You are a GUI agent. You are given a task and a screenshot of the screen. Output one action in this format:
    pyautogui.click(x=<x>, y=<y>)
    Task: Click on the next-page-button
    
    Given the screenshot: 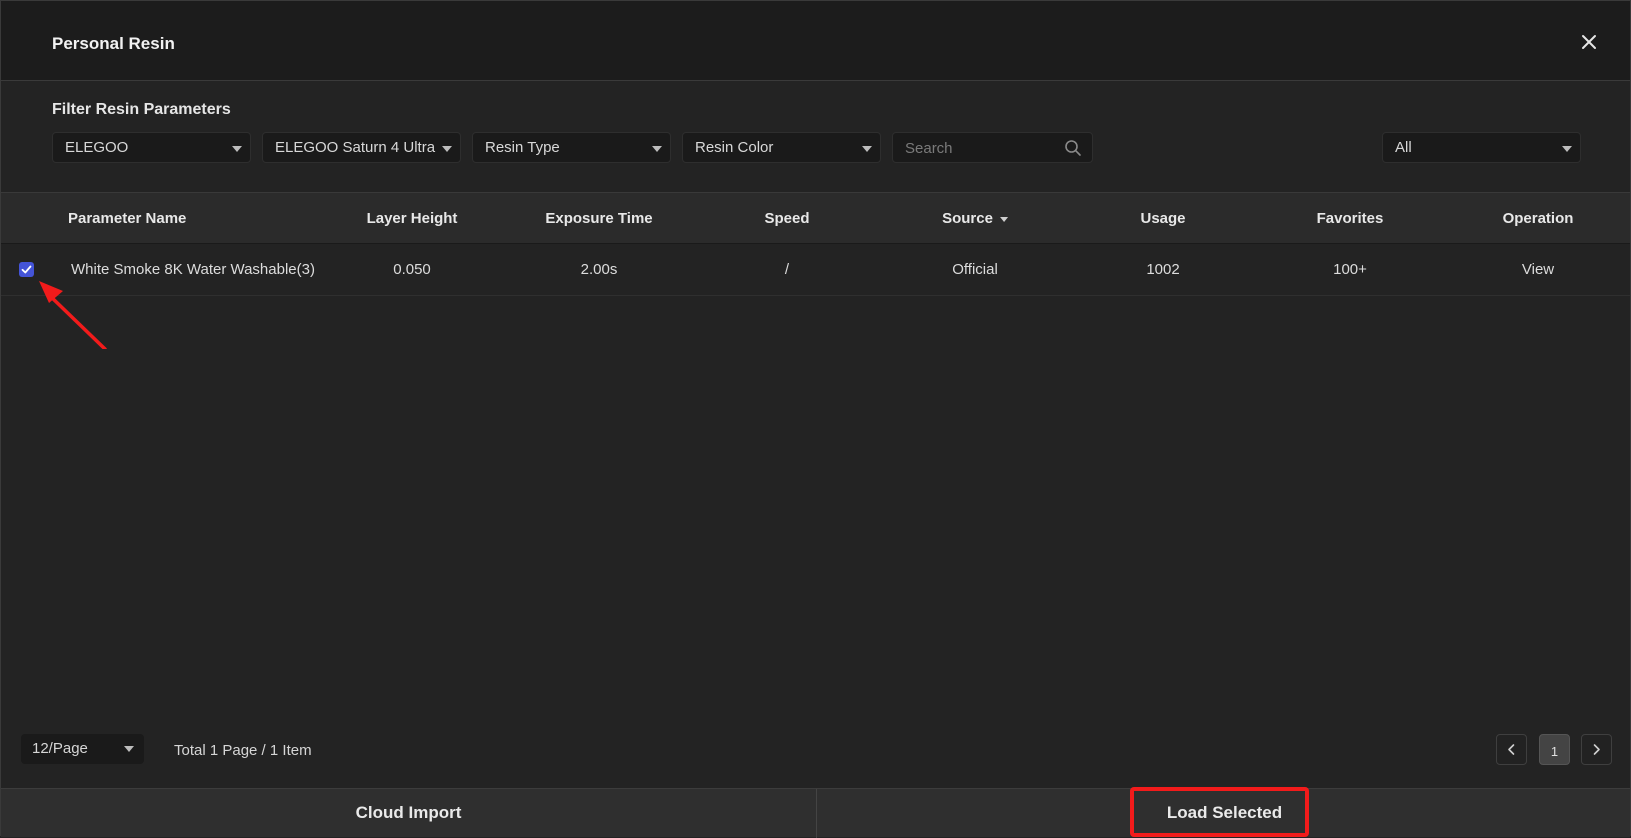 What is the action you would take?
    pyautogui.click(x=1596, y=749)
    